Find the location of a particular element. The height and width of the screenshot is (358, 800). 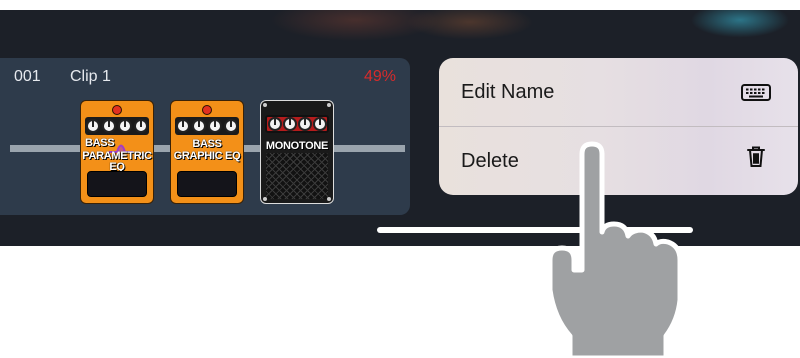

menu-item-label: Edit Name is located at coordinates (508, 91).